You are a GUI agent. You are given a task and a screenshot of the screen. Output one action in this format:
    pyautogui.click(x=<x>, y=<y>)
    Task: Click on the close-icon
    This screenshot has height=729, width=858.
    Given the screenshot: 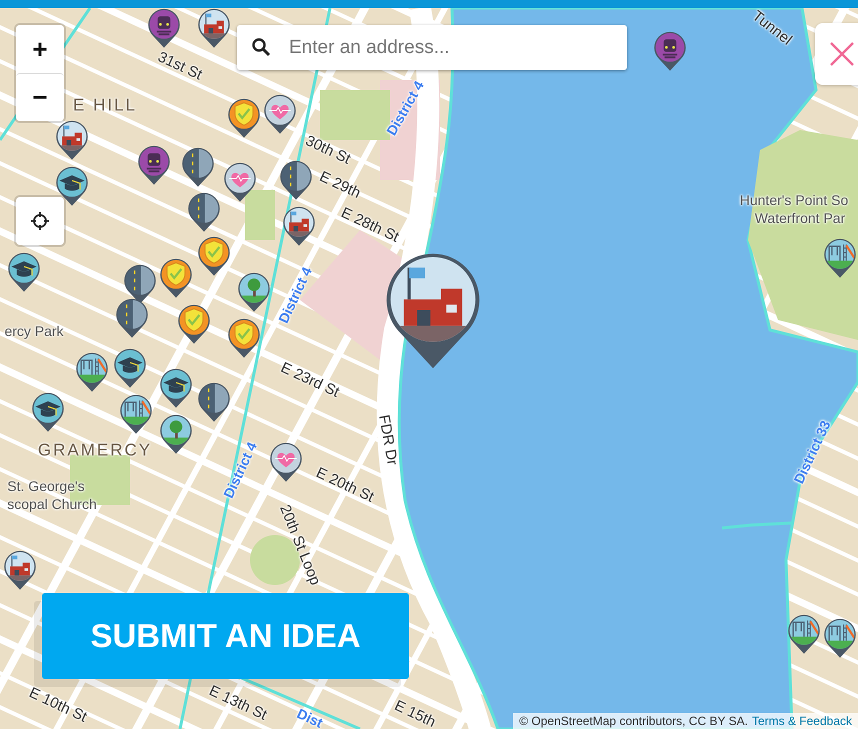 What is the action you would take?
    pyautogui.click(x=842, y=54)
    